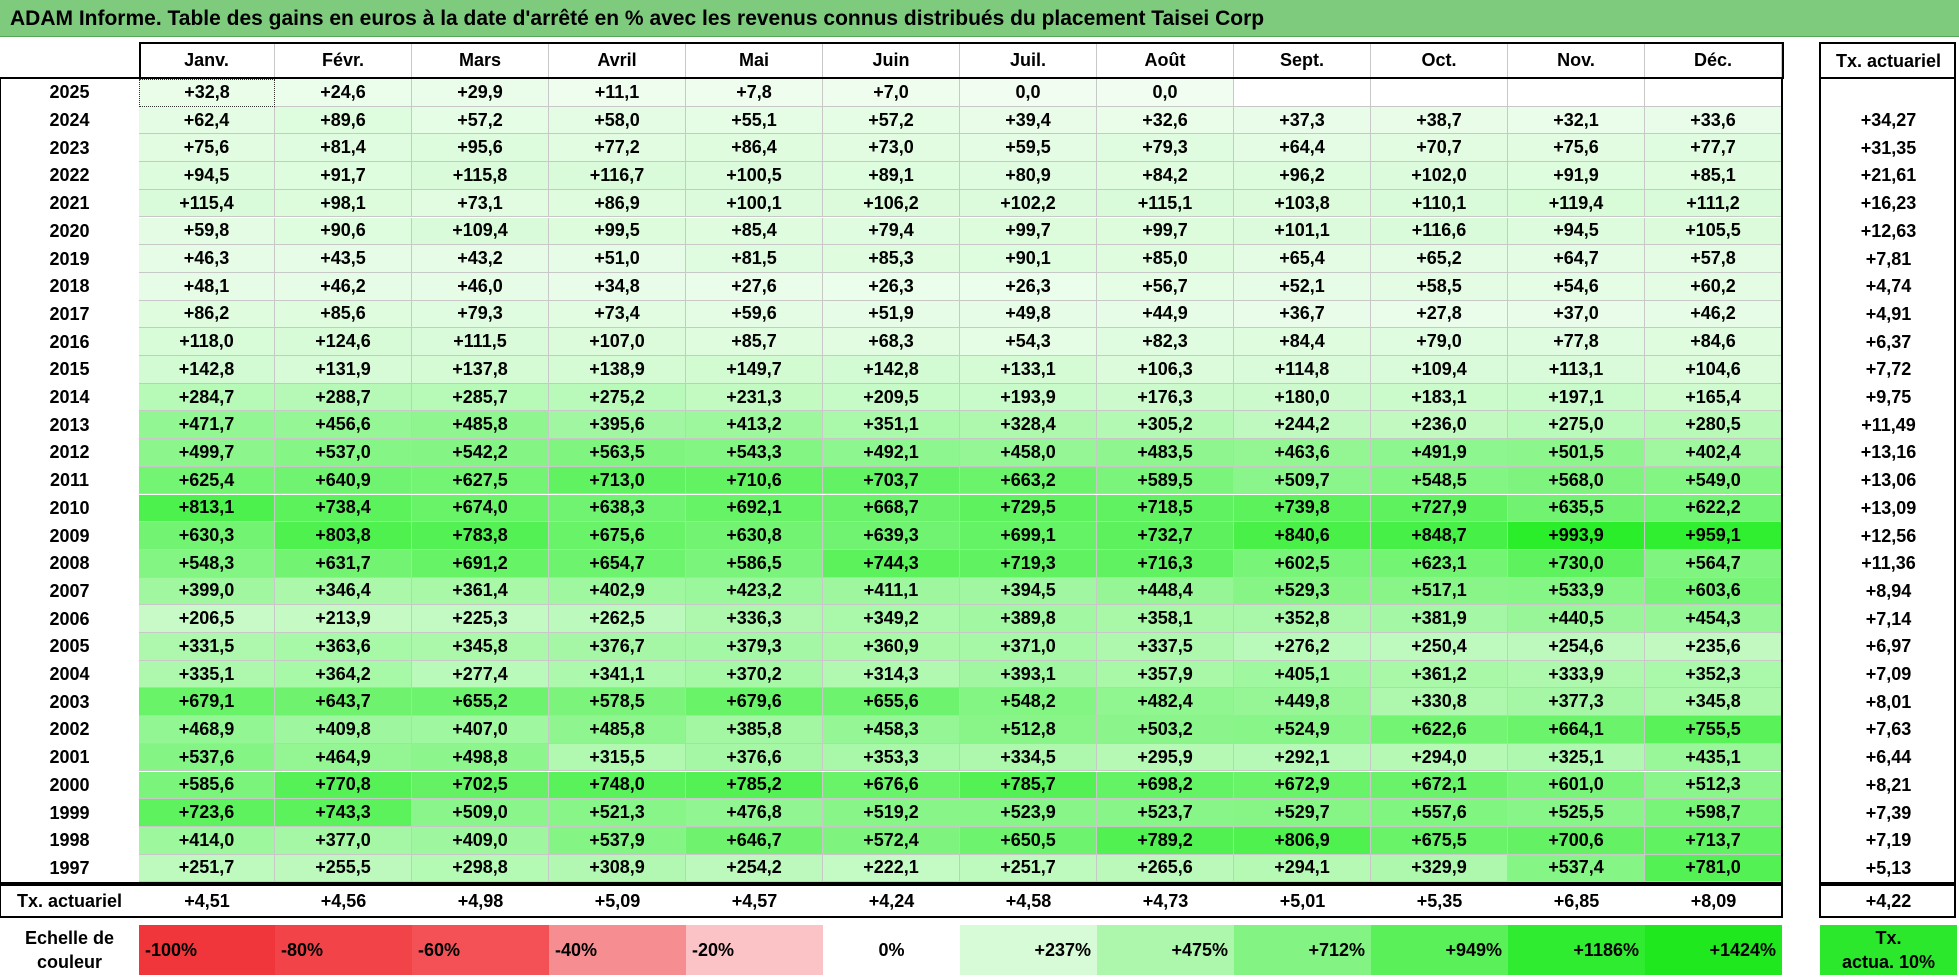  Describe the element at coordinates (617, 425) in the screenshot. I see `table-cell: +395,6` at that location.